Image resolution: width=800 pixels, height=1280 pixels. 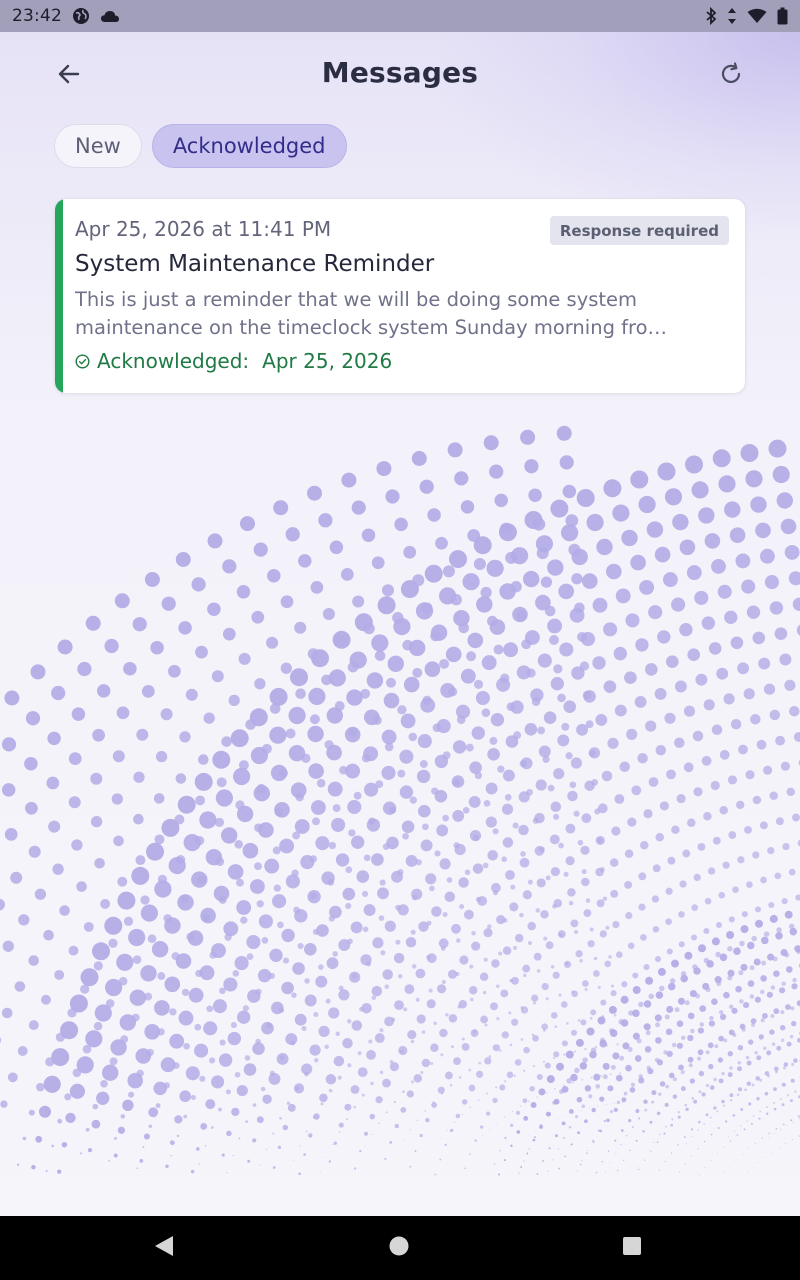 I want to click on status-left: 23:42, so click(x=66, y=16).